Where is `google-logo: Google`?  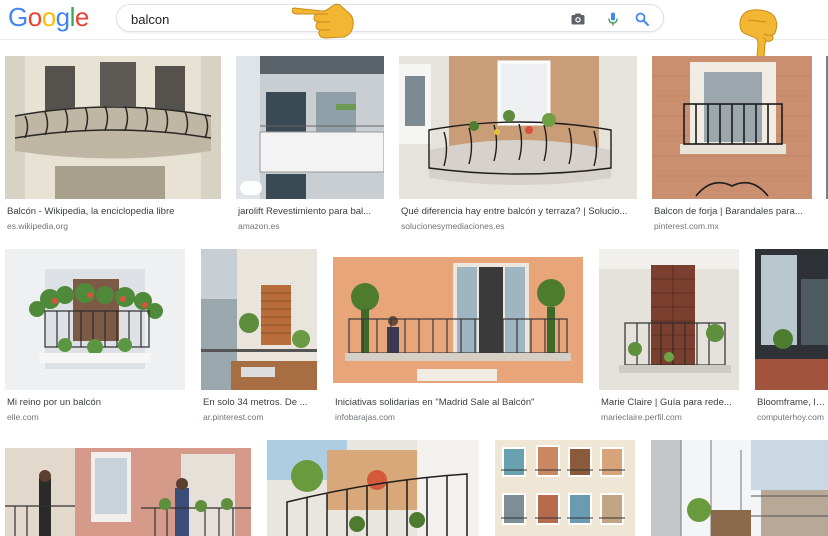
google-logo: Google is located at coordinates (48, 17).